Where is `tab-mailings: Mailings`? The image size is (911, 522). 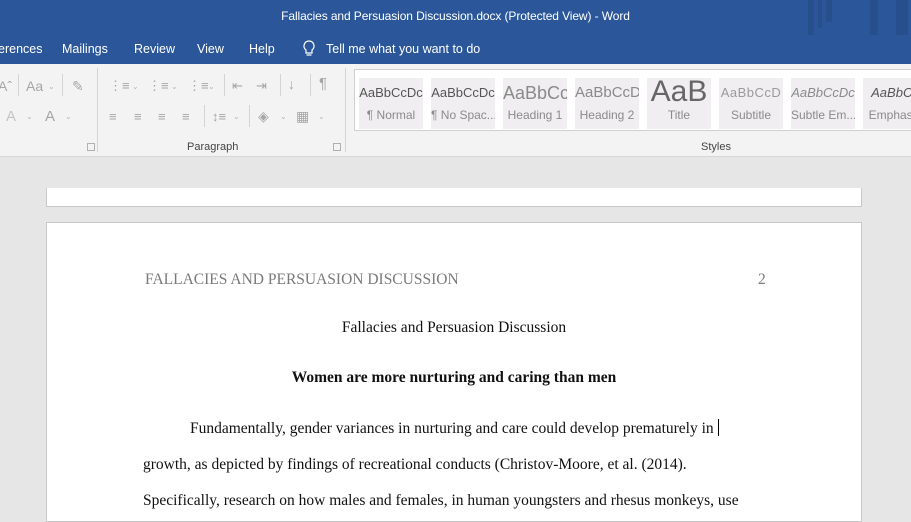
tab-mailings: Mailings is located at coordinates (85, 49).